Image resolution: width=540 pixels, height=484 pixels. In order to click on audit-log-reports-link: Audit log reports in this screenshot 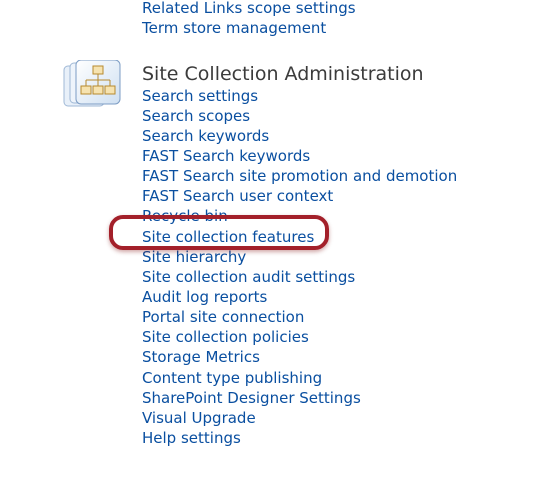, I will do `click(204, 297)`.